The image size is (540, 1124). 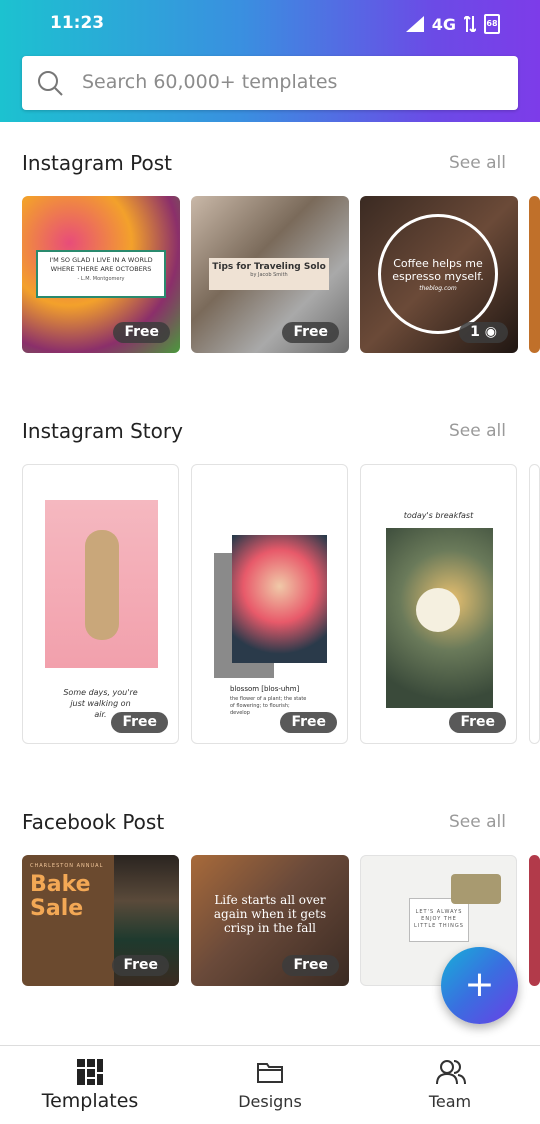 I want to click on network-label: 4G, so click(x=443, y=24).